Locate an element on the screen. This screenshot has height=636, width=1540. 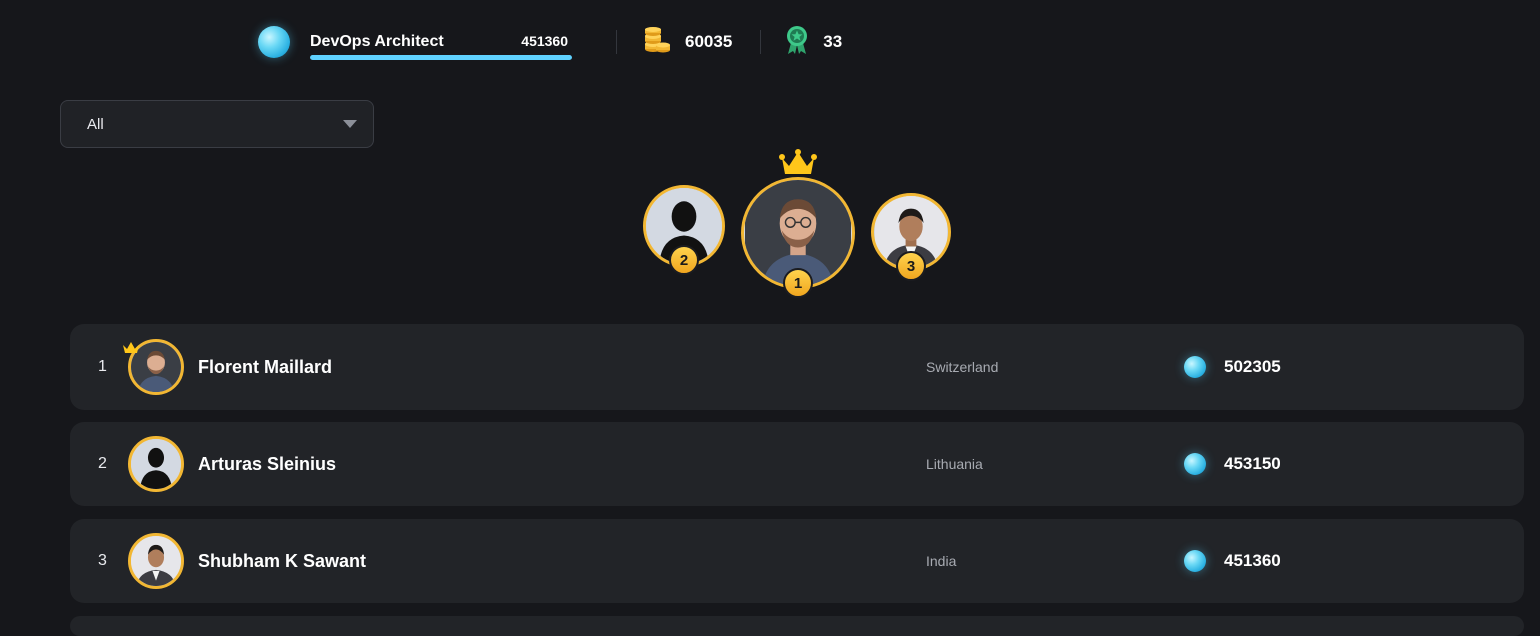
filter-selected-value: All is located at coordinates (95, 124).